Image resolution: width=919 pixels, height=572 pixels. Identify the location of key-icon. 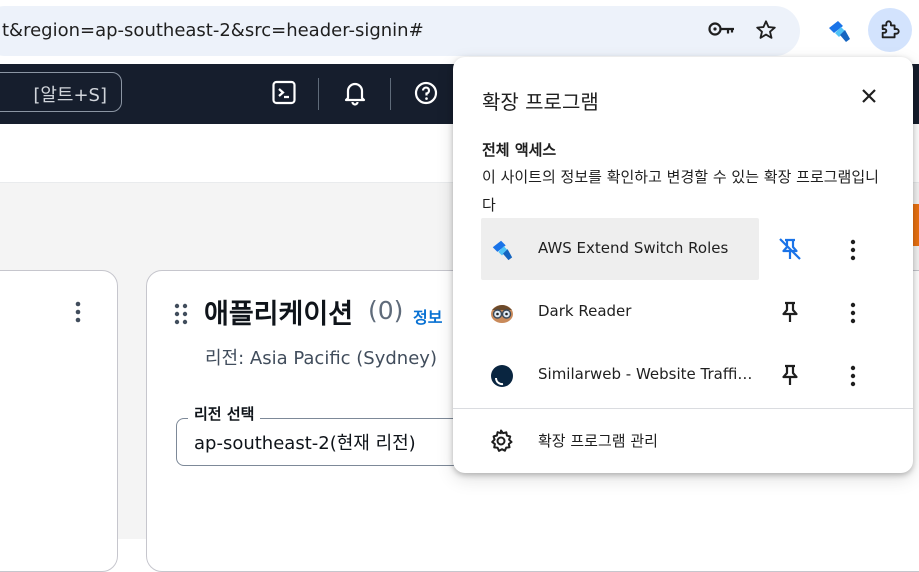
(722, 31).